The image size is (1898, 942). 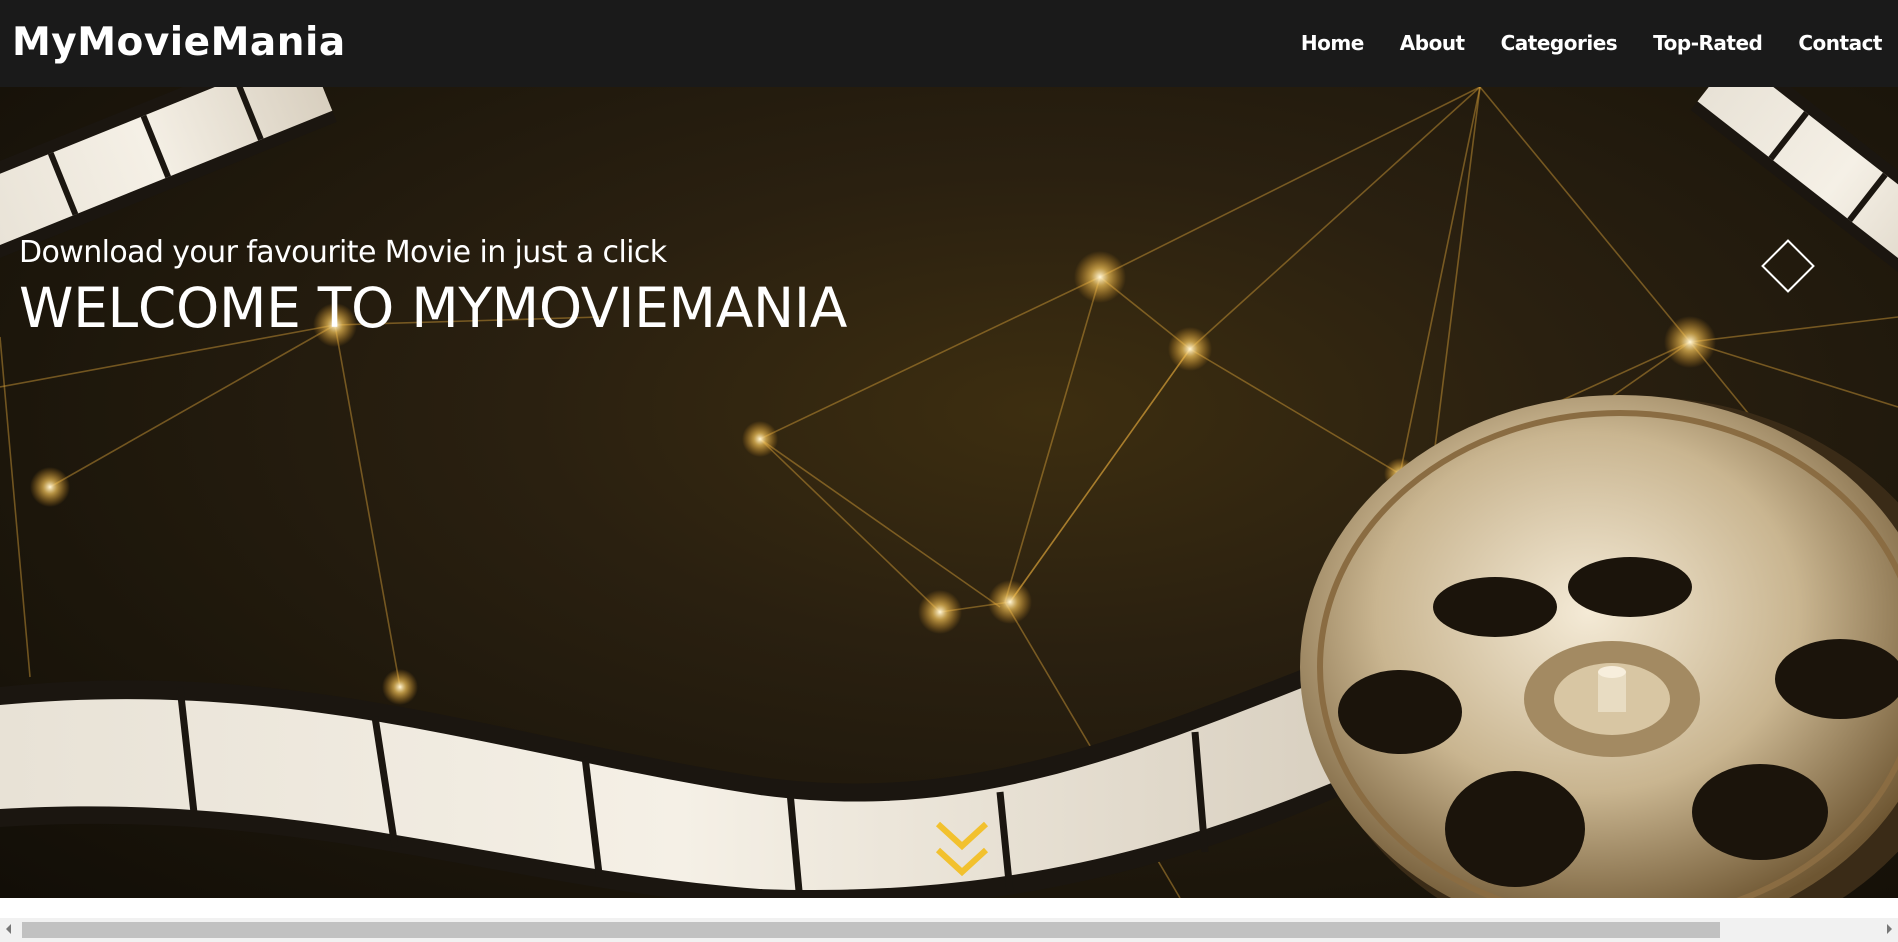 I want to click on nav-about: About, so click(x=1432, y=43).